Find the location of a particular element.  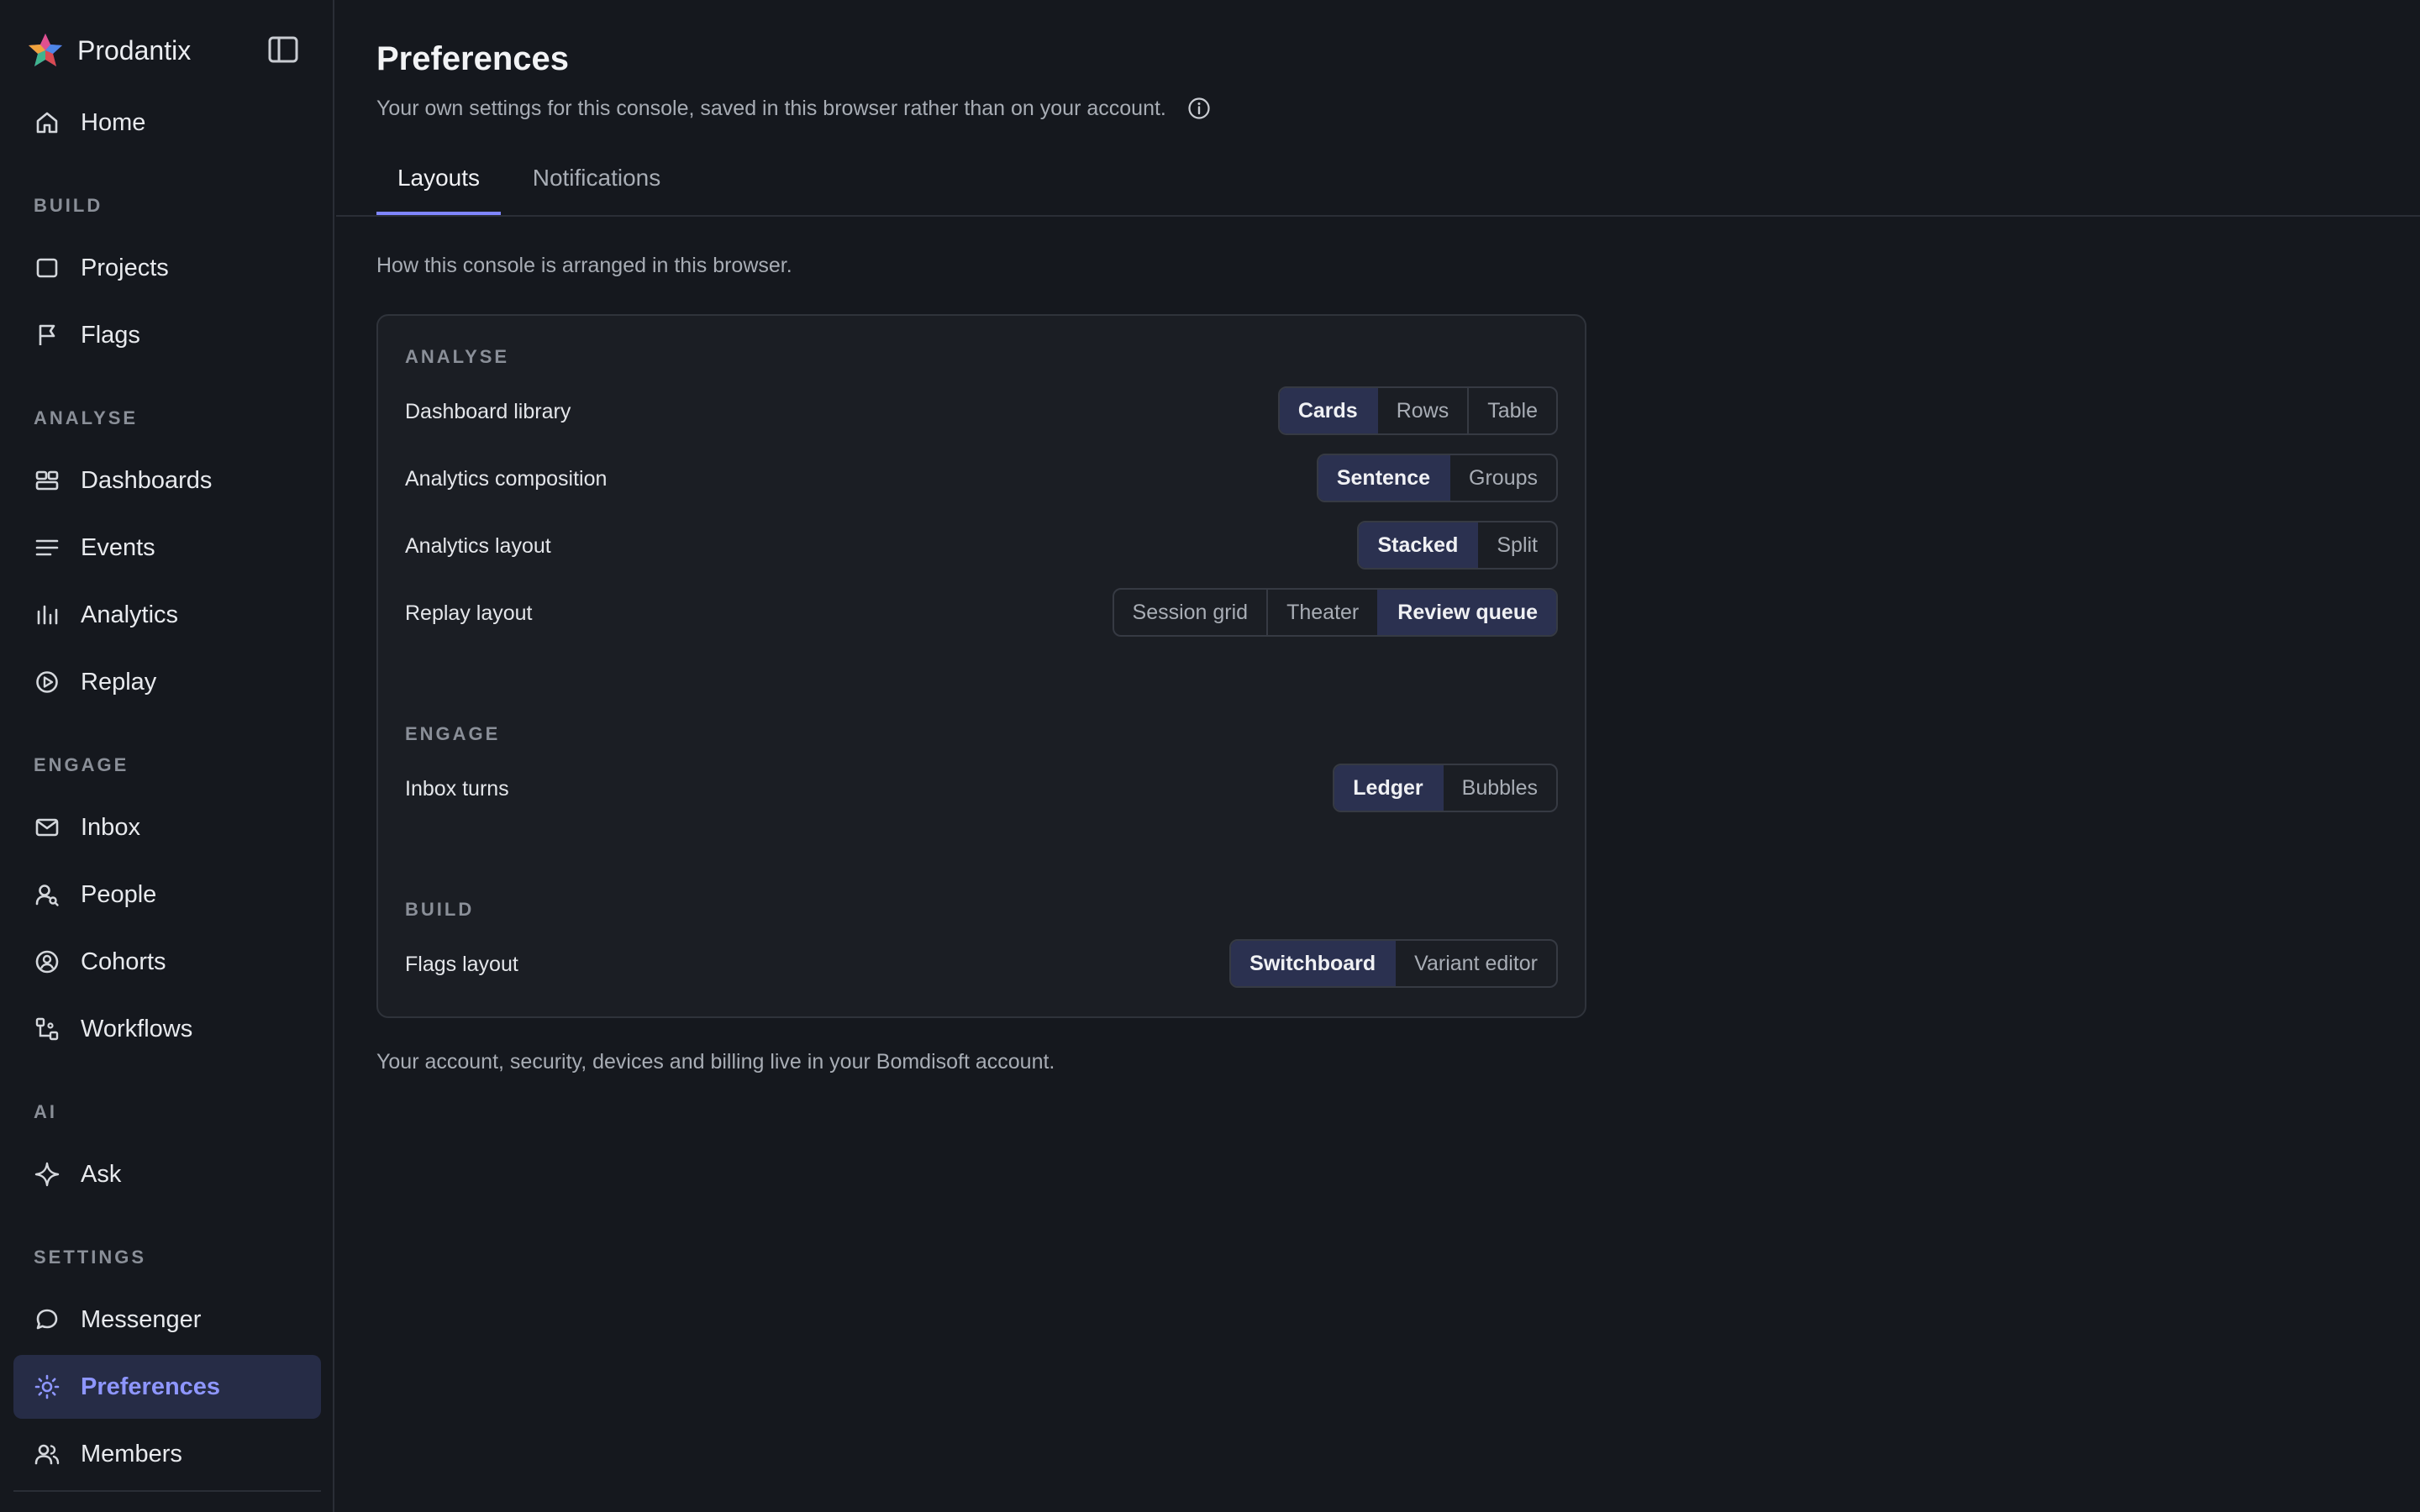

sidebar-item-dashboards: Dashboards is located at coordinates (167, 480).